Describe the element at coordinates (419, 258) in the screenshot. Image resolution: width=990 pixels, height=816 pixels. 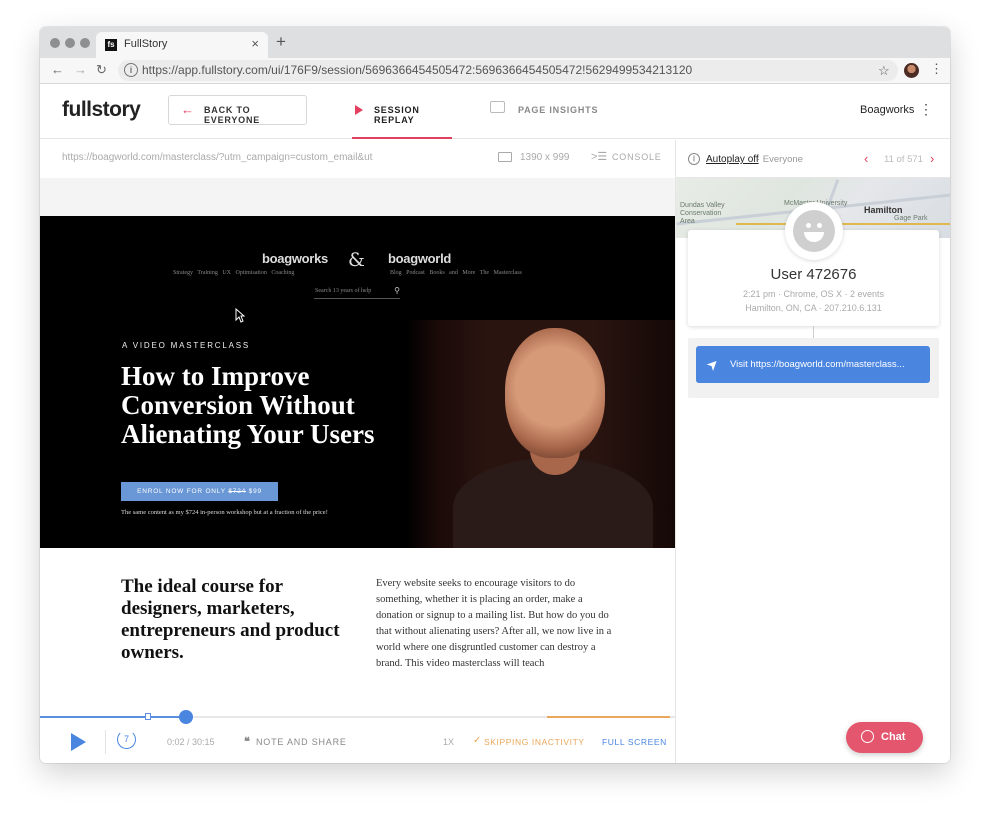
I see `boagworld-logo: boagworld` at that location.